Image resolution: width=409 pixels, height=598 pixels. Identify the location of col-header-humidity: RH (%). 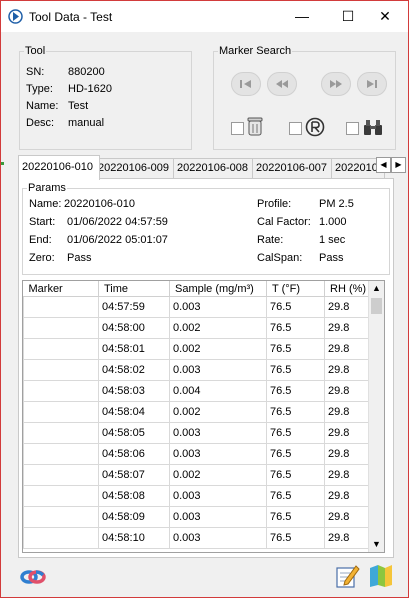
(348, 289).